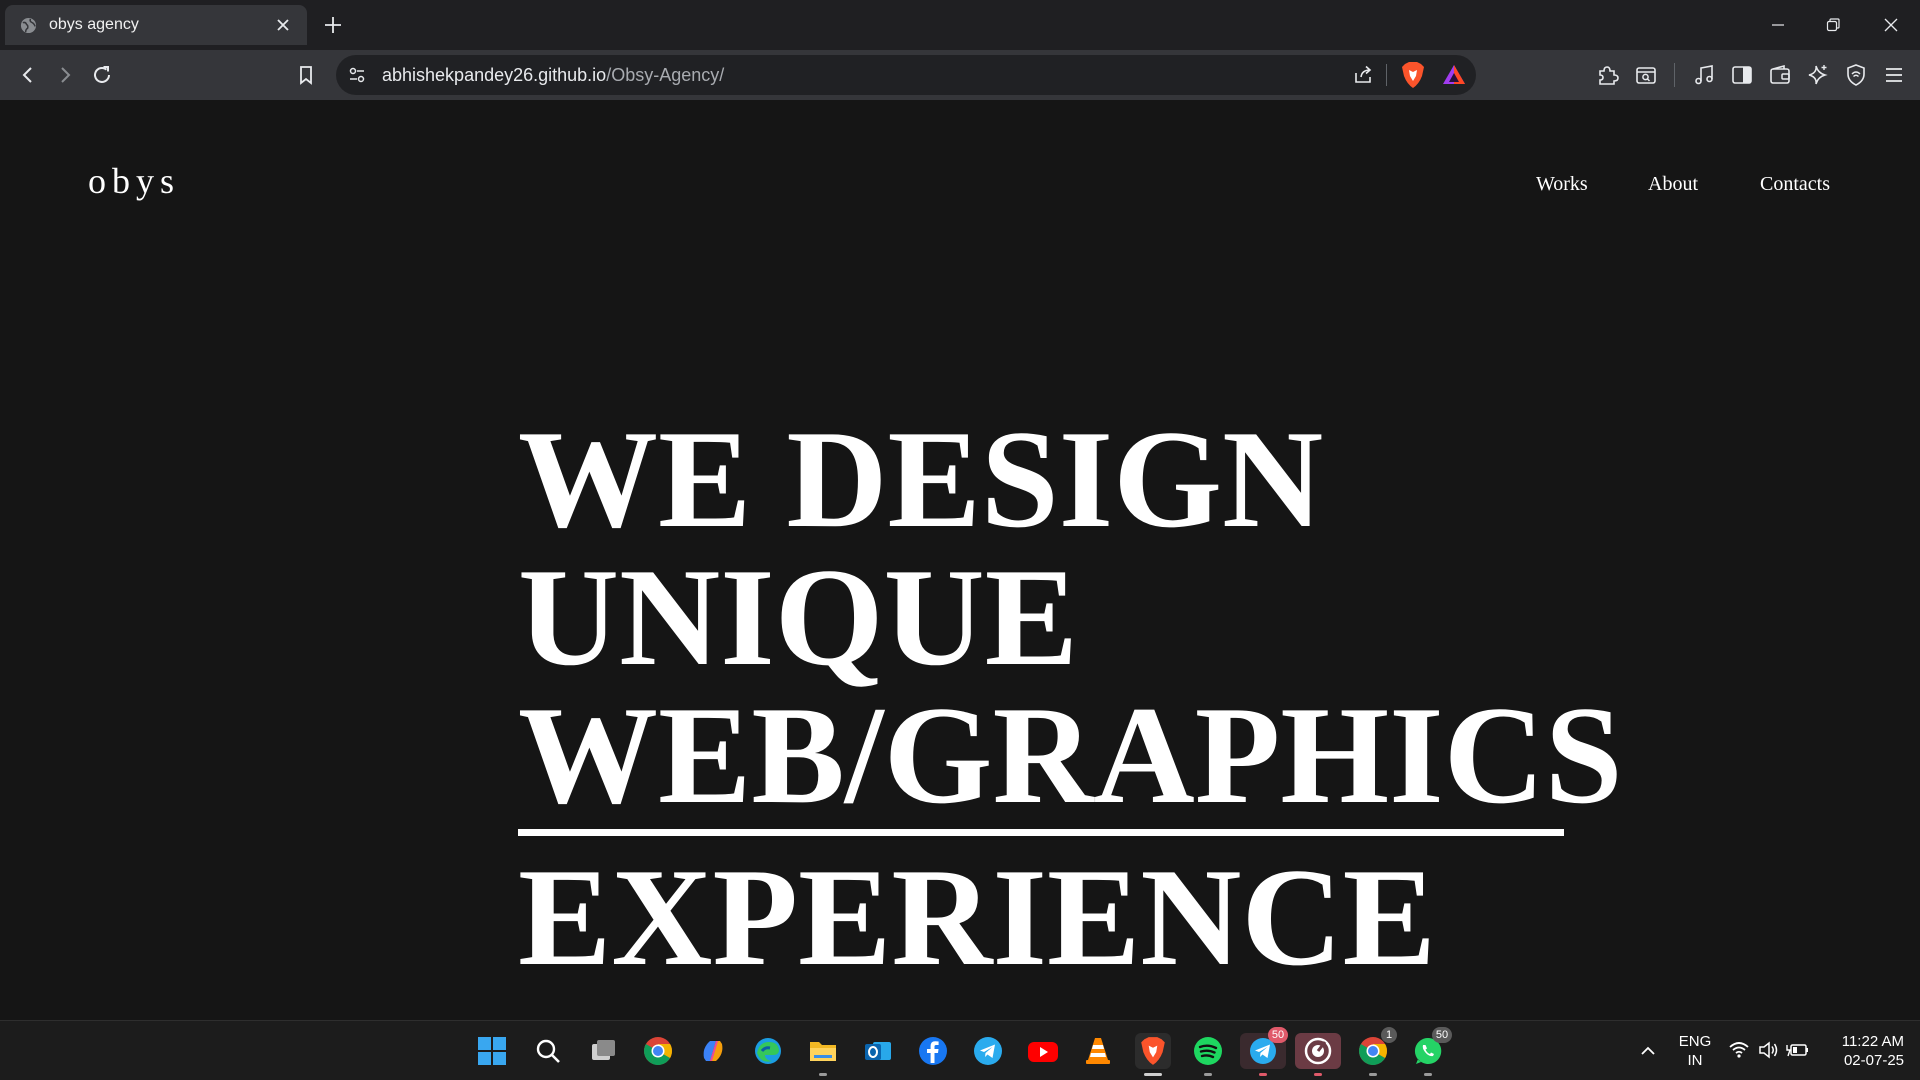  What do you see at coordinates (333, 25) in the screenshot?
I see `plus-icon` at bounding box center [333, 25].